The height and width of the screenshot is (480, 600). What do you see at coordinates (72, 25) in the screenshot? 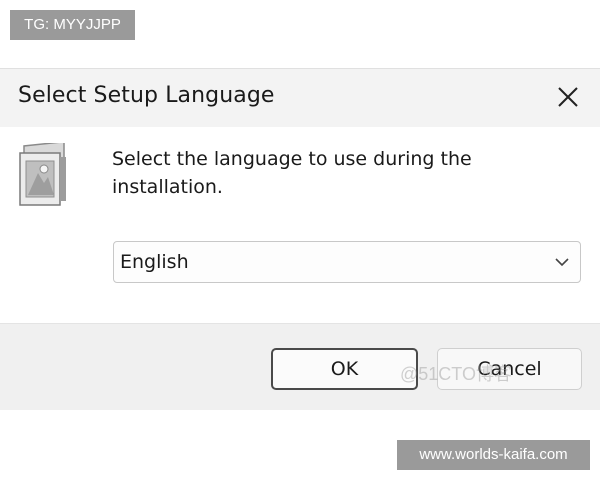
I see `watermark-tag-top: TG: MYYJJPP` at bounding box center [72, 25].